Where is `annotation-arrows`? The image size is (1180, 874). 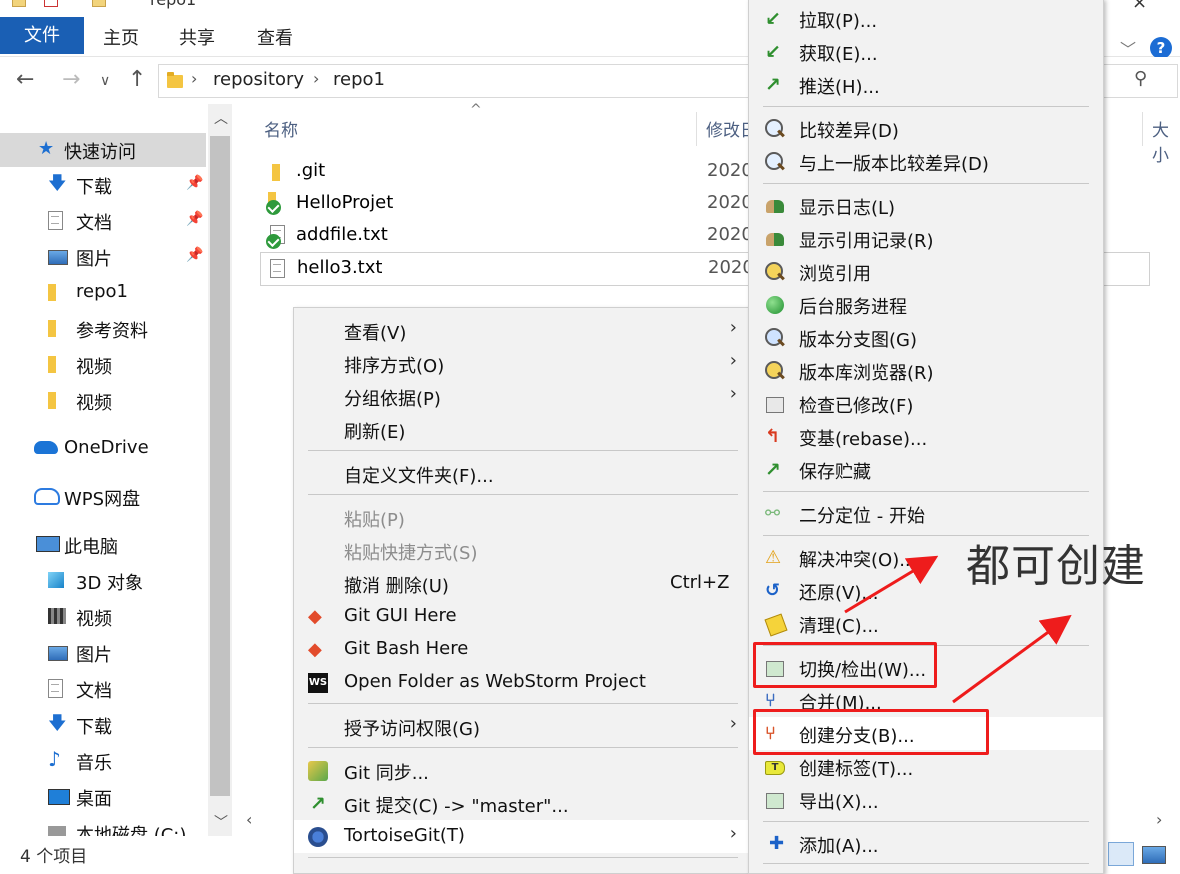
annotation-arrows is located at coordinates (958, 629).